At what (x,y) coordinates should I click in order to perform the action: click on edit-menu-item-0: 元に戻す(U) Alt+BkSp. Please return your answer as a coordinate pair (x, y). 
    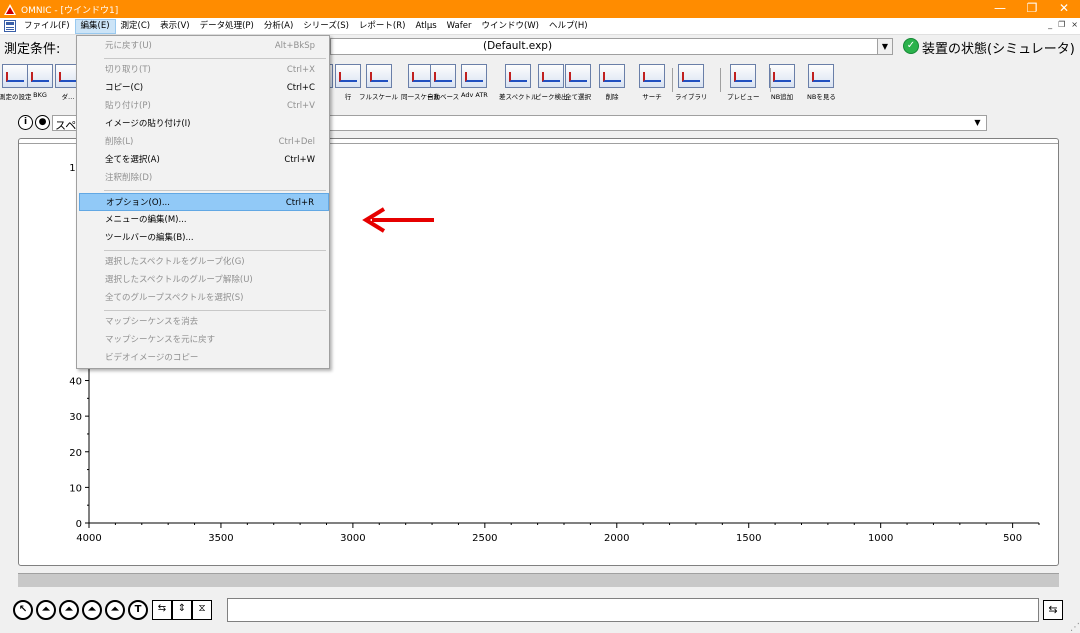
    Looking at the image, I should click on (204, 46).